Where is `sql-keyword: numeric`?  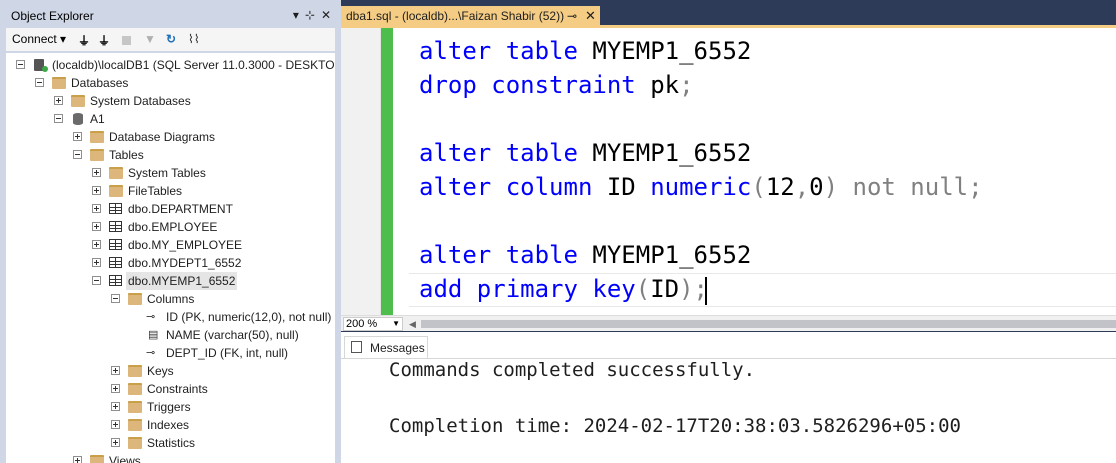
sql-keyword: numeric is located at coordinates (701, 187).